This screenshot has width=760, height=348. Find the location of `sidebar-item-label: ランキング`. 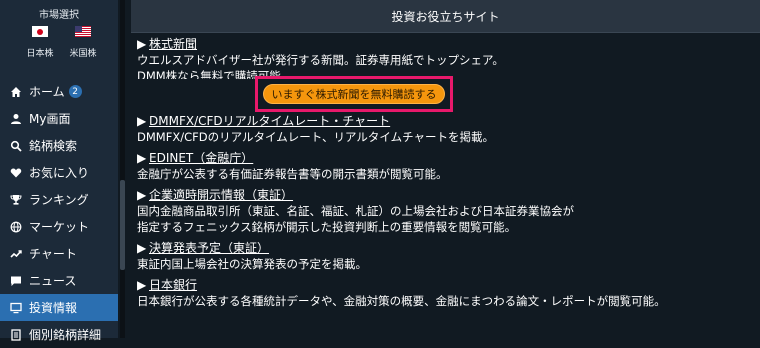

sidebar-item-label: ランキング is located at coordinates (59, 200).